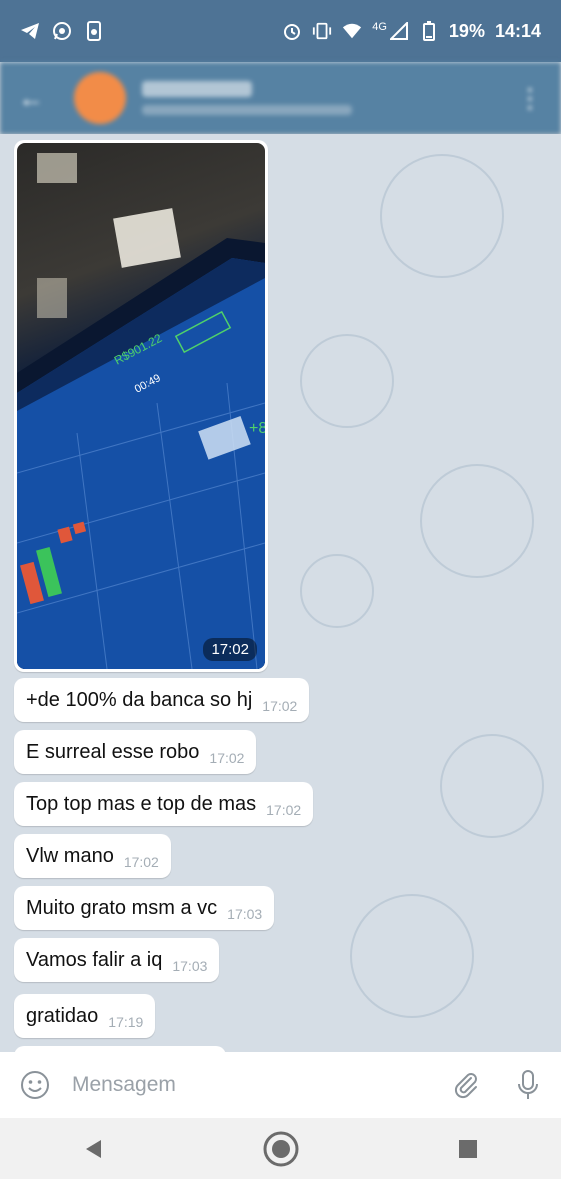 The image size is (561, 1179). What do you see at coordinates (399, 31) in the screenshot?
I see `signal-icon` at bounding box center [399, 31].